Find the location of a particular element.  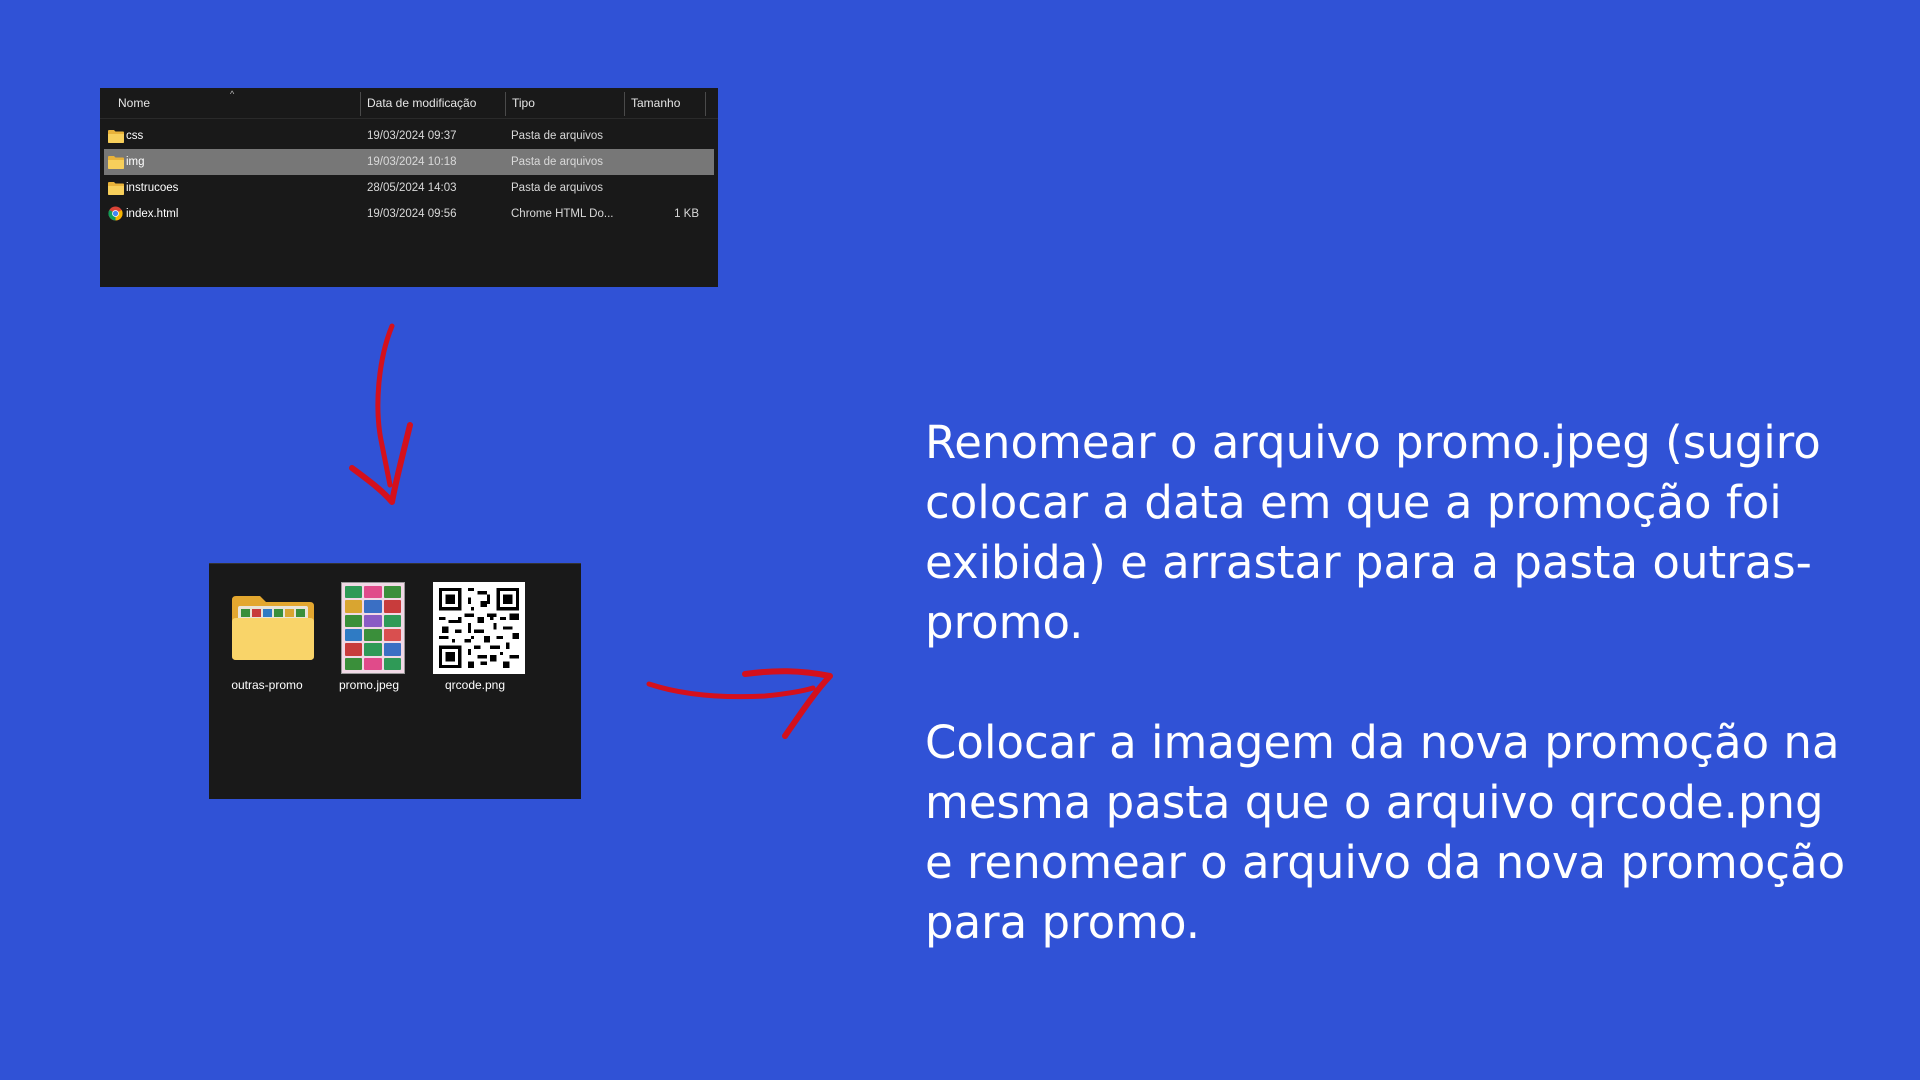

file-name: index.html is located at coordinates (152, 214).